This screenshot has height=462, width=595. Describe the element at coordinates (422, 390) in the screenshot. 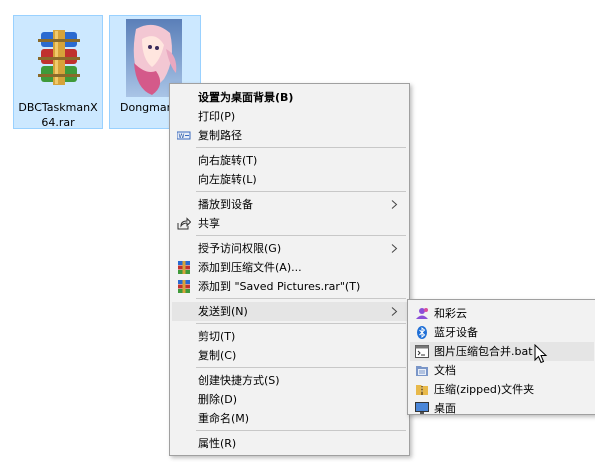

I see `zip-folder-icon` at that location.